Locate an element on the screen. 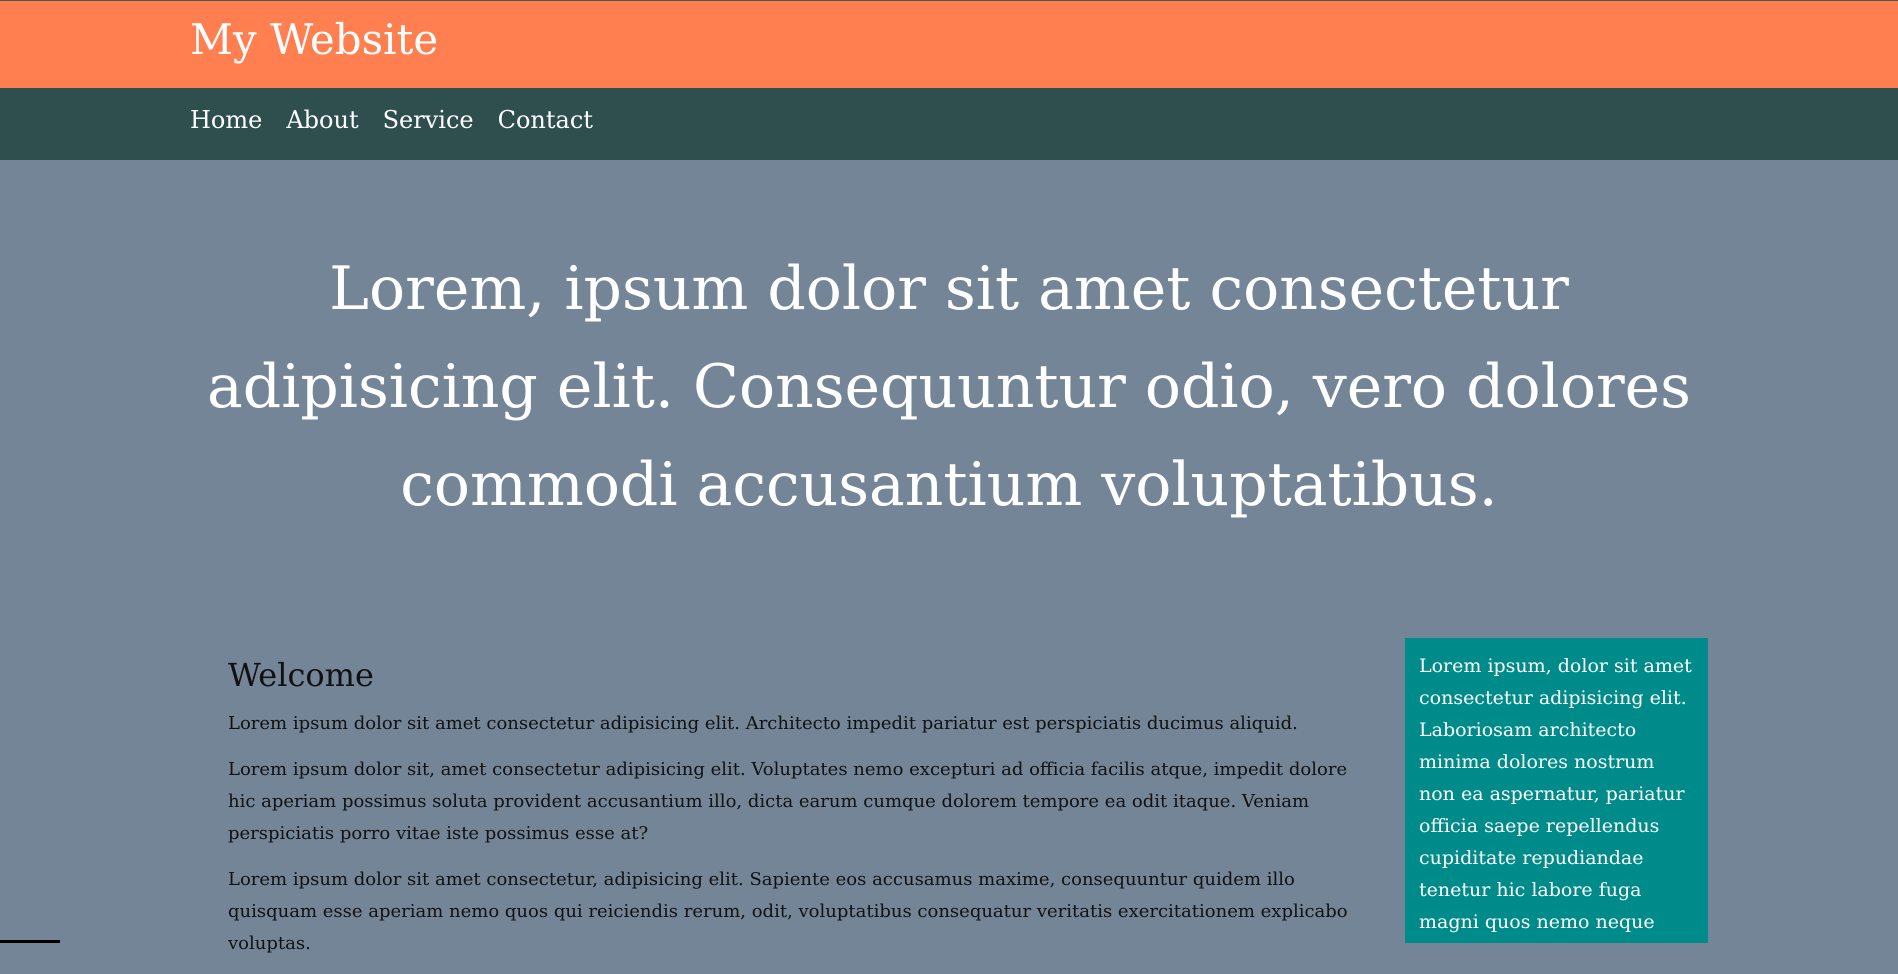 The width and height of the screenshot is (1898, 974). nav-item-contact: Contact is located at coordinates (545, 120).